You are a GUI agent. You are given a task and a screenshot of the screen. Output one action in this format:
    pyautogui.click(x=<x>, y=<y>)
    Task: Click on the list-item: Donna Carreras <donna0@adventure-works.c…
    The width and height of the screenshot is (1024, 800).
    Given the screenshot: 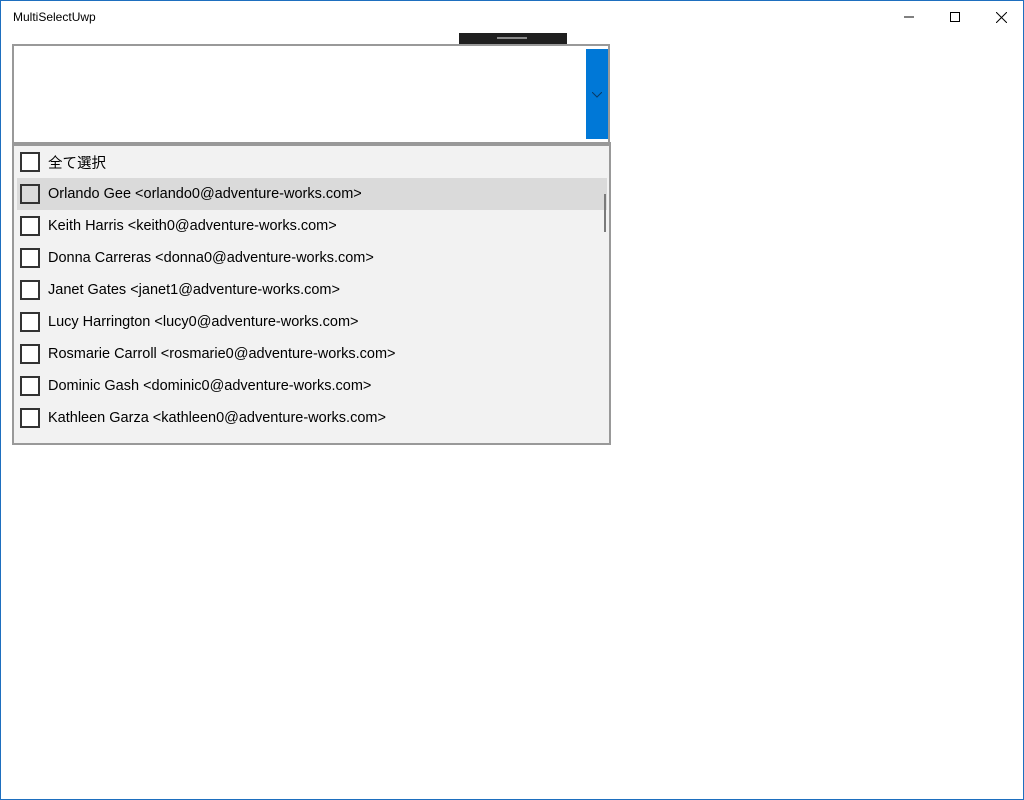 What is the action you would take?
    pyautogui.click(x=312, y=258)
    